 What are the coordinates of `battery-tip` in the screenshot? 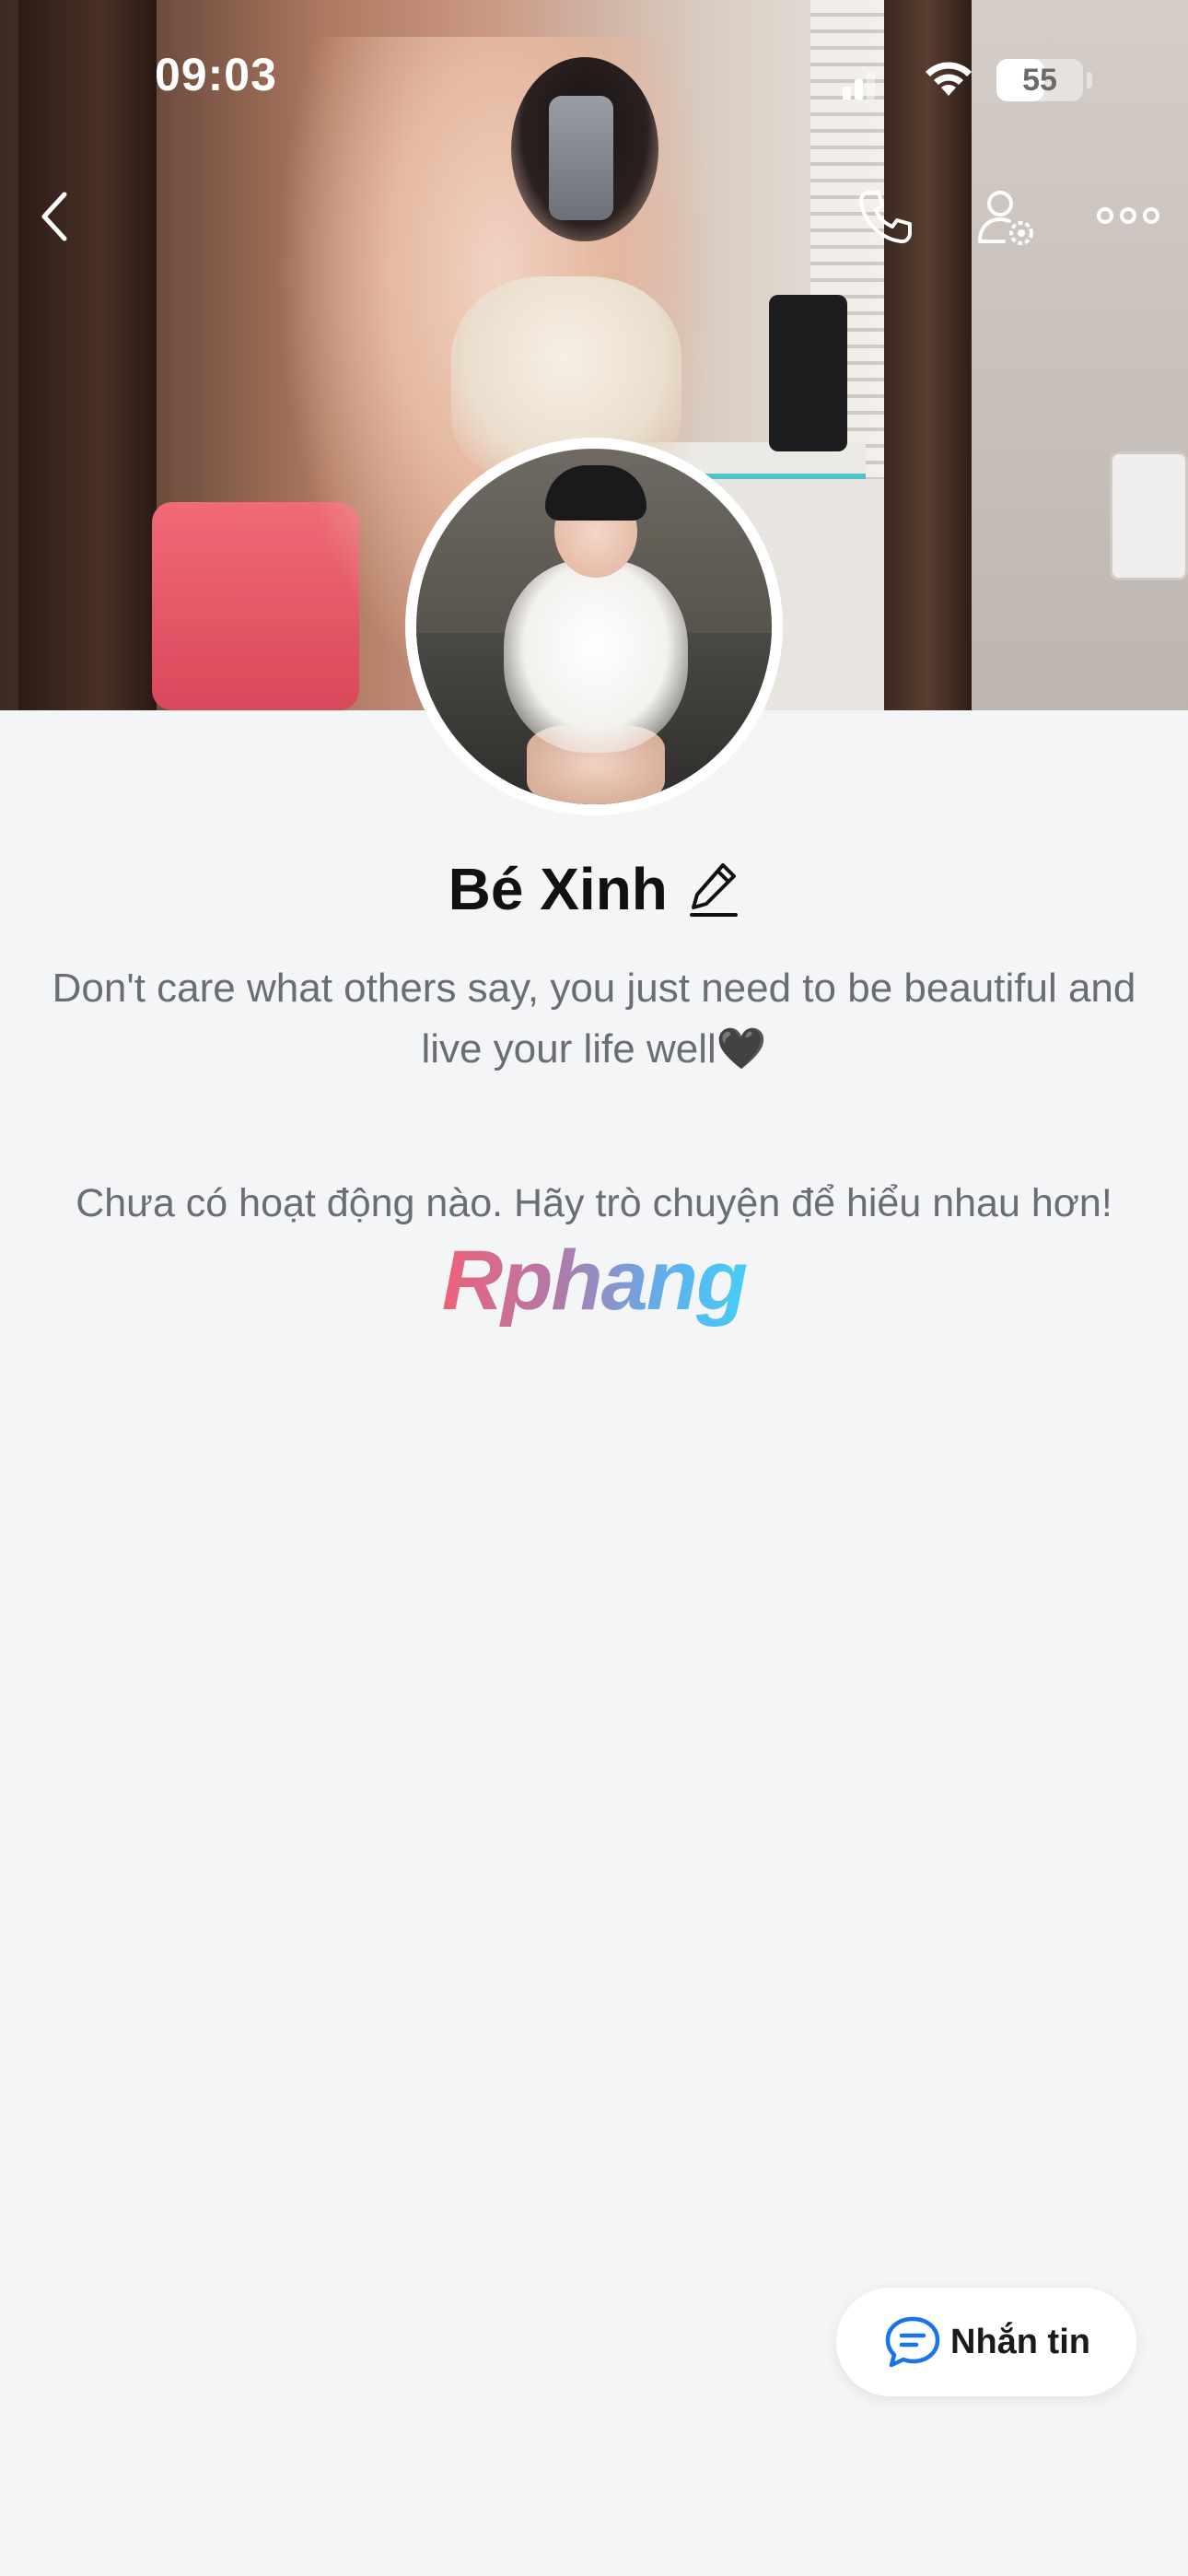 It's located at (1089, 80).